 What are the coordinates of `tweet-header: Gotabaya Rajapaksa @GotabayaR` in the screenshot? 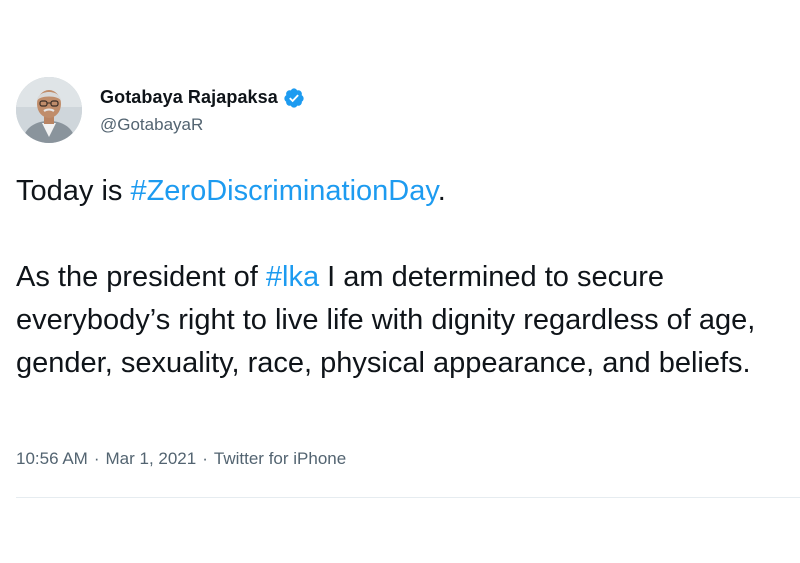 It's located at (160, 110).